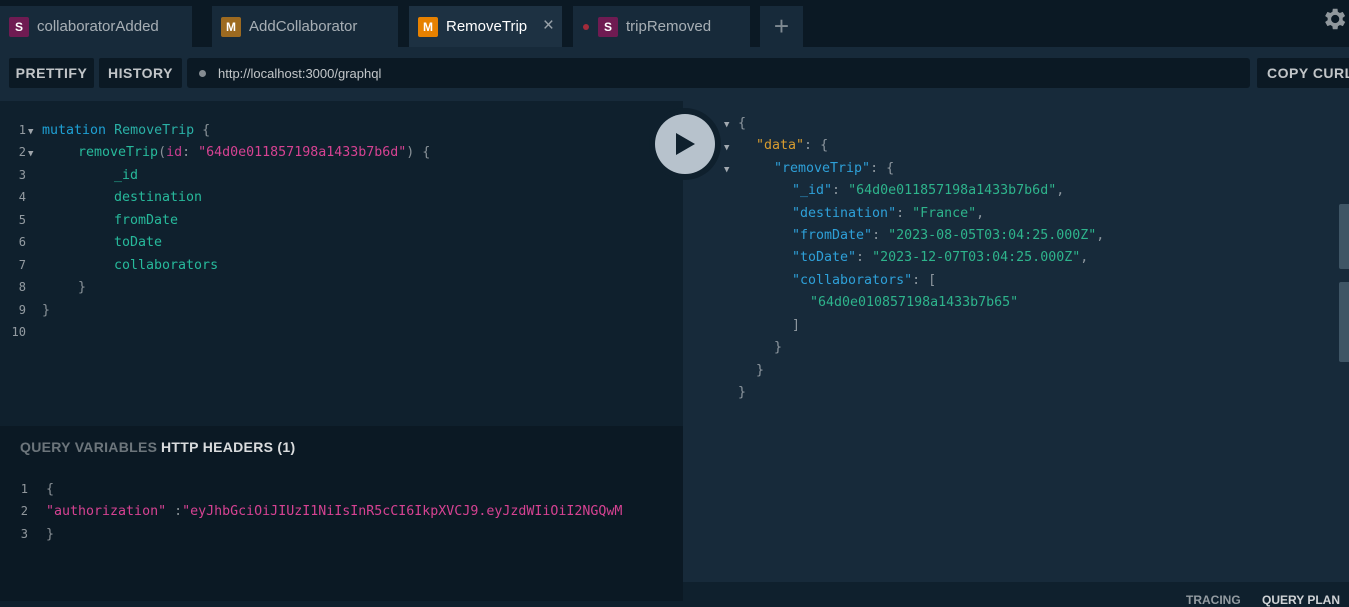 Image resolution: width=1349 pixels, height=607 pixels. I want to click on tab-trip-removed: S tripRemoved, so click(661, 26).